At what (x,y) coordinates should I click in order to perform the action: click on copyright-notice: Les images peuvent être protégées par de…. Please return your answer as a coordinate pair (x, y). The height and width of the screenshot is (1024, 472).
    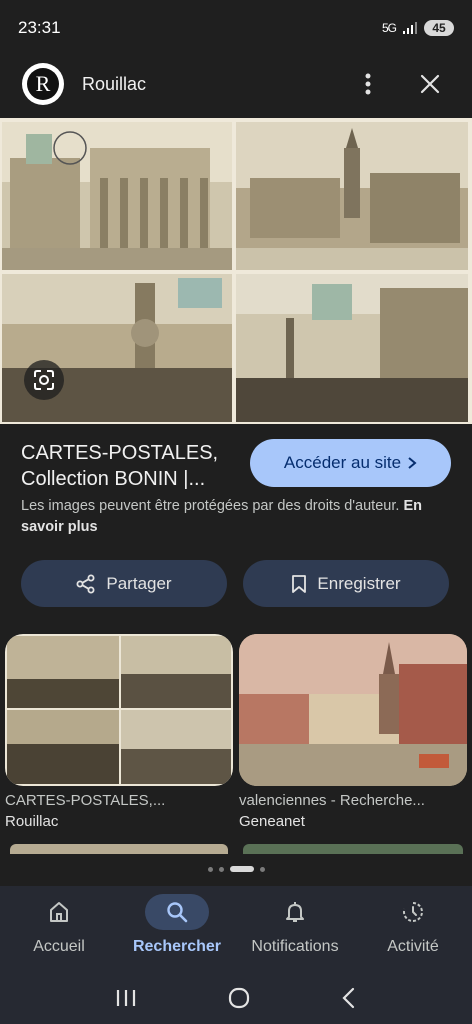
    Looking at the image, I should click on (239, 517).